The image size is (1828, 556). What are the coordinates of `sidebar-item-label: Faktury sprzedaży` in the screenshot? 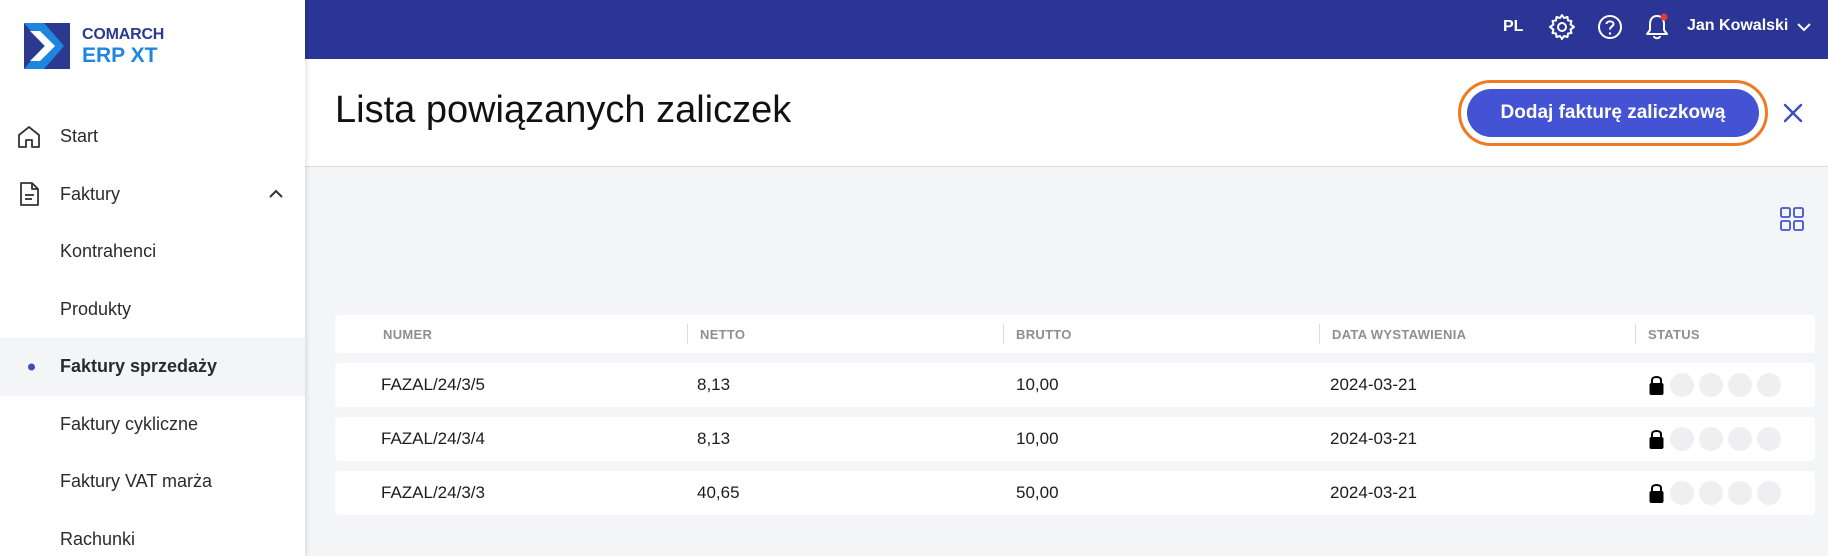 It's located at (139, 366).